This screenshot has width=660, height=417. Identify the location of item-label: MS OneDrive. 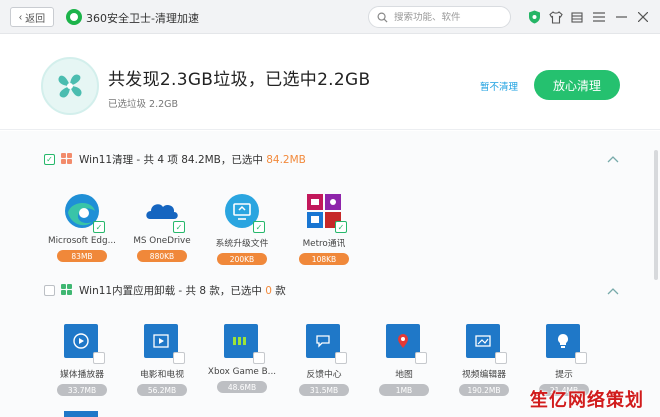
(162, 241).